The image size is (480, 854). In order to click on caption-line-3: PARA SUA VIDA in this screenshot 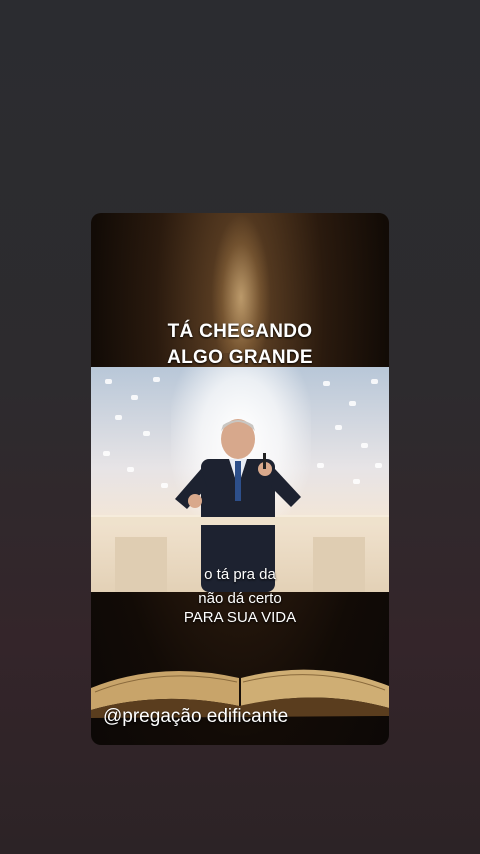, I will do `click(240, 617)`.